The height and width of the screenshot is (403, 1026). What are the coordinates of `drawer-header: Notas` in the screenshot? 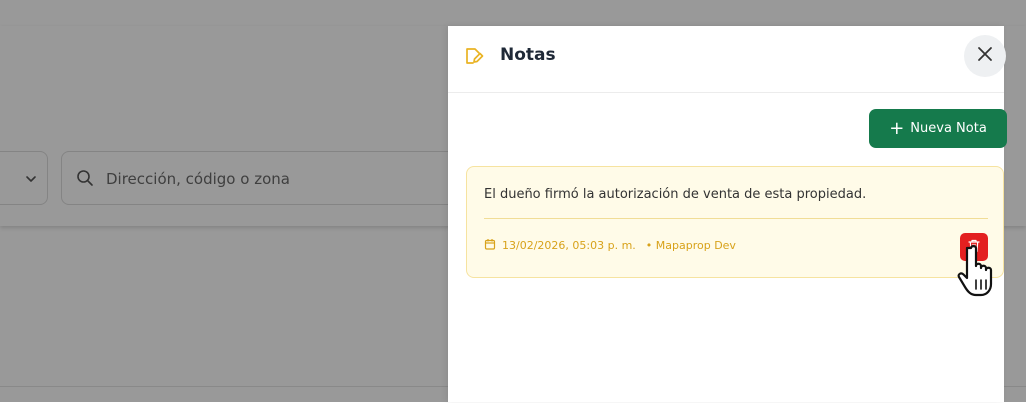 It's located at (727, 59).